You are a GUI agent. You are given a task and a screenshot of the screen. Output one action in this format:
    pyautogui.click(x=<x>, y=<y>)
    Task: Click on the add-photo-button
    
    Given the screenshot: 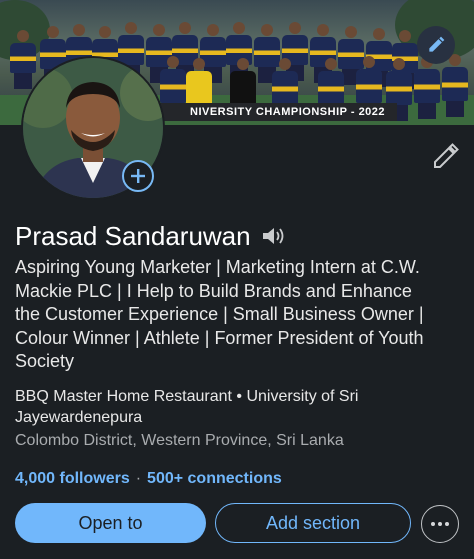 What is the action you would take?
    pyautogui.click(x=138, y=176)
    